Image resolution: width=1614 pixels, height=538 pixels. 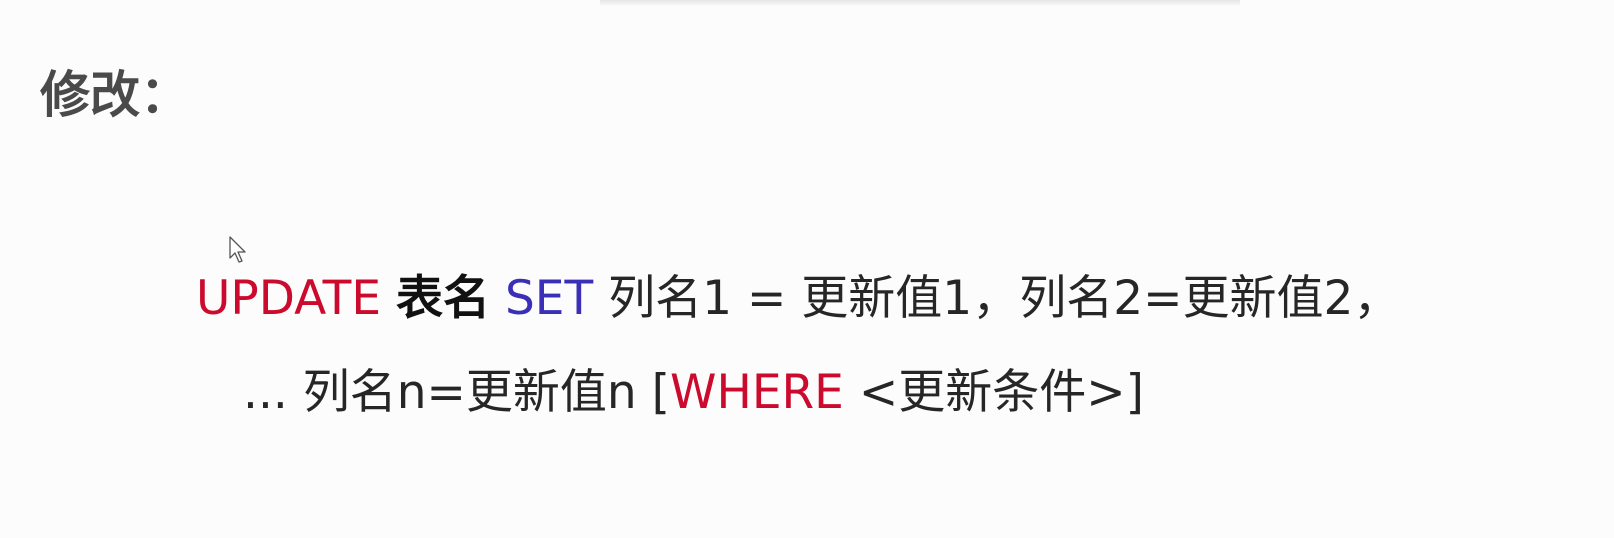 I want to click on update-condition: <更新条件>], so click(x=1001, y=392).